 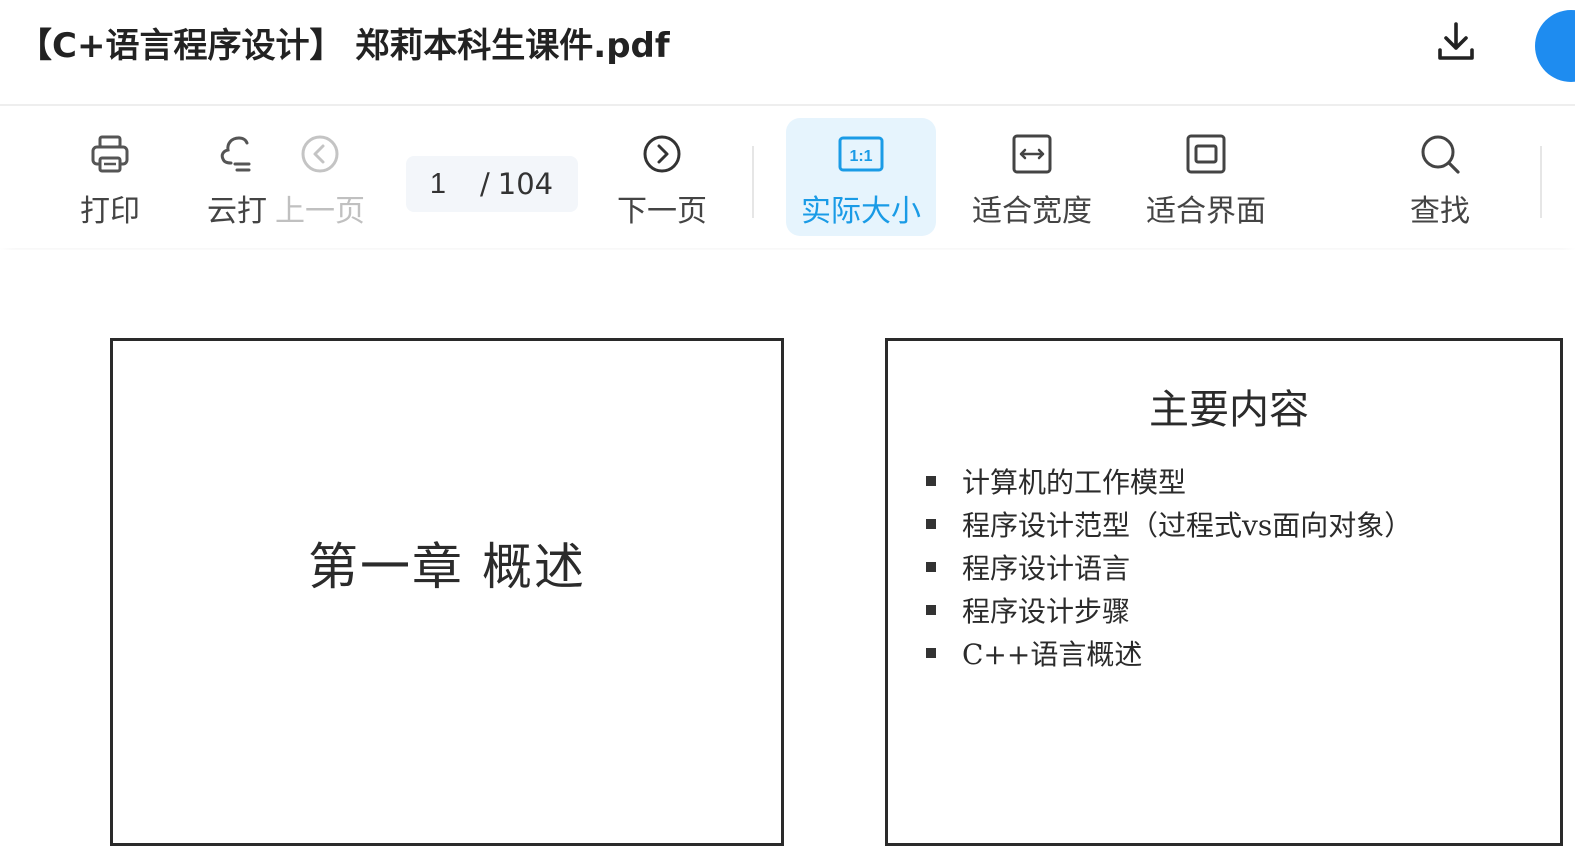 I want to click on bullet-text: 程序设计步骤, so click(x=1046, y=611).